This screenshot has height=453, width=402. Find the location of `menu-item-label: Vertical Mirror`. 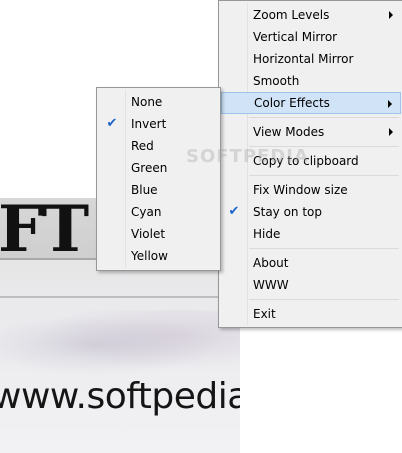

menu-item-label: Vertical Mirror is located at coordinates (295, 37).